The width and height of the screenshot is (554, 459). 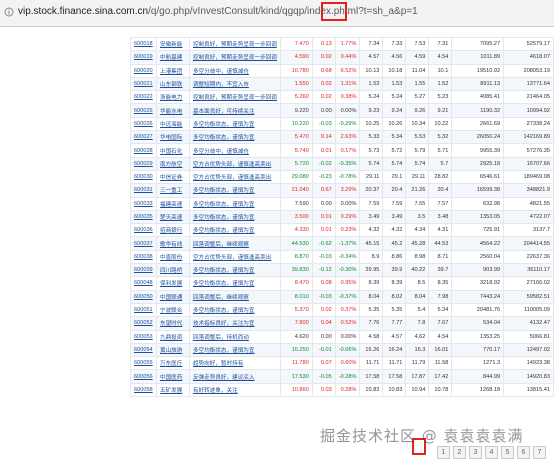 I want to click on name-link: 安徽新能, so click(x=171, y=45).